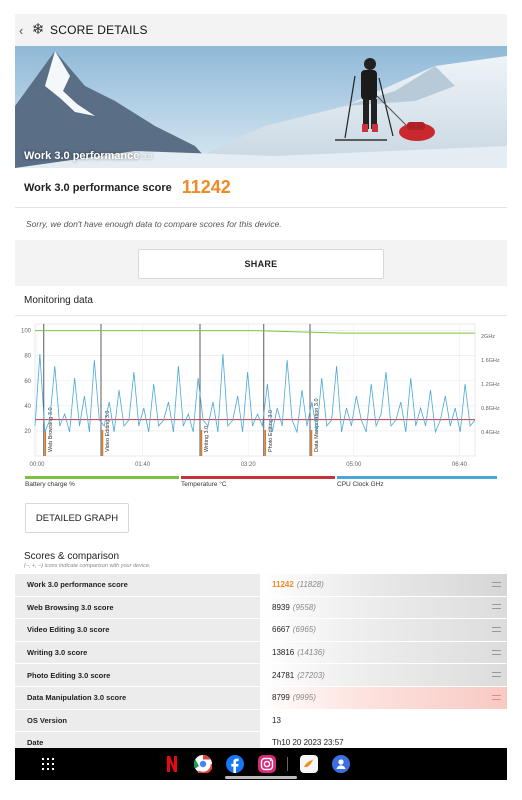 The width and height of the screenshot is (522, 800). I want to click on legend-cpu-swatch, so click(417, 477).